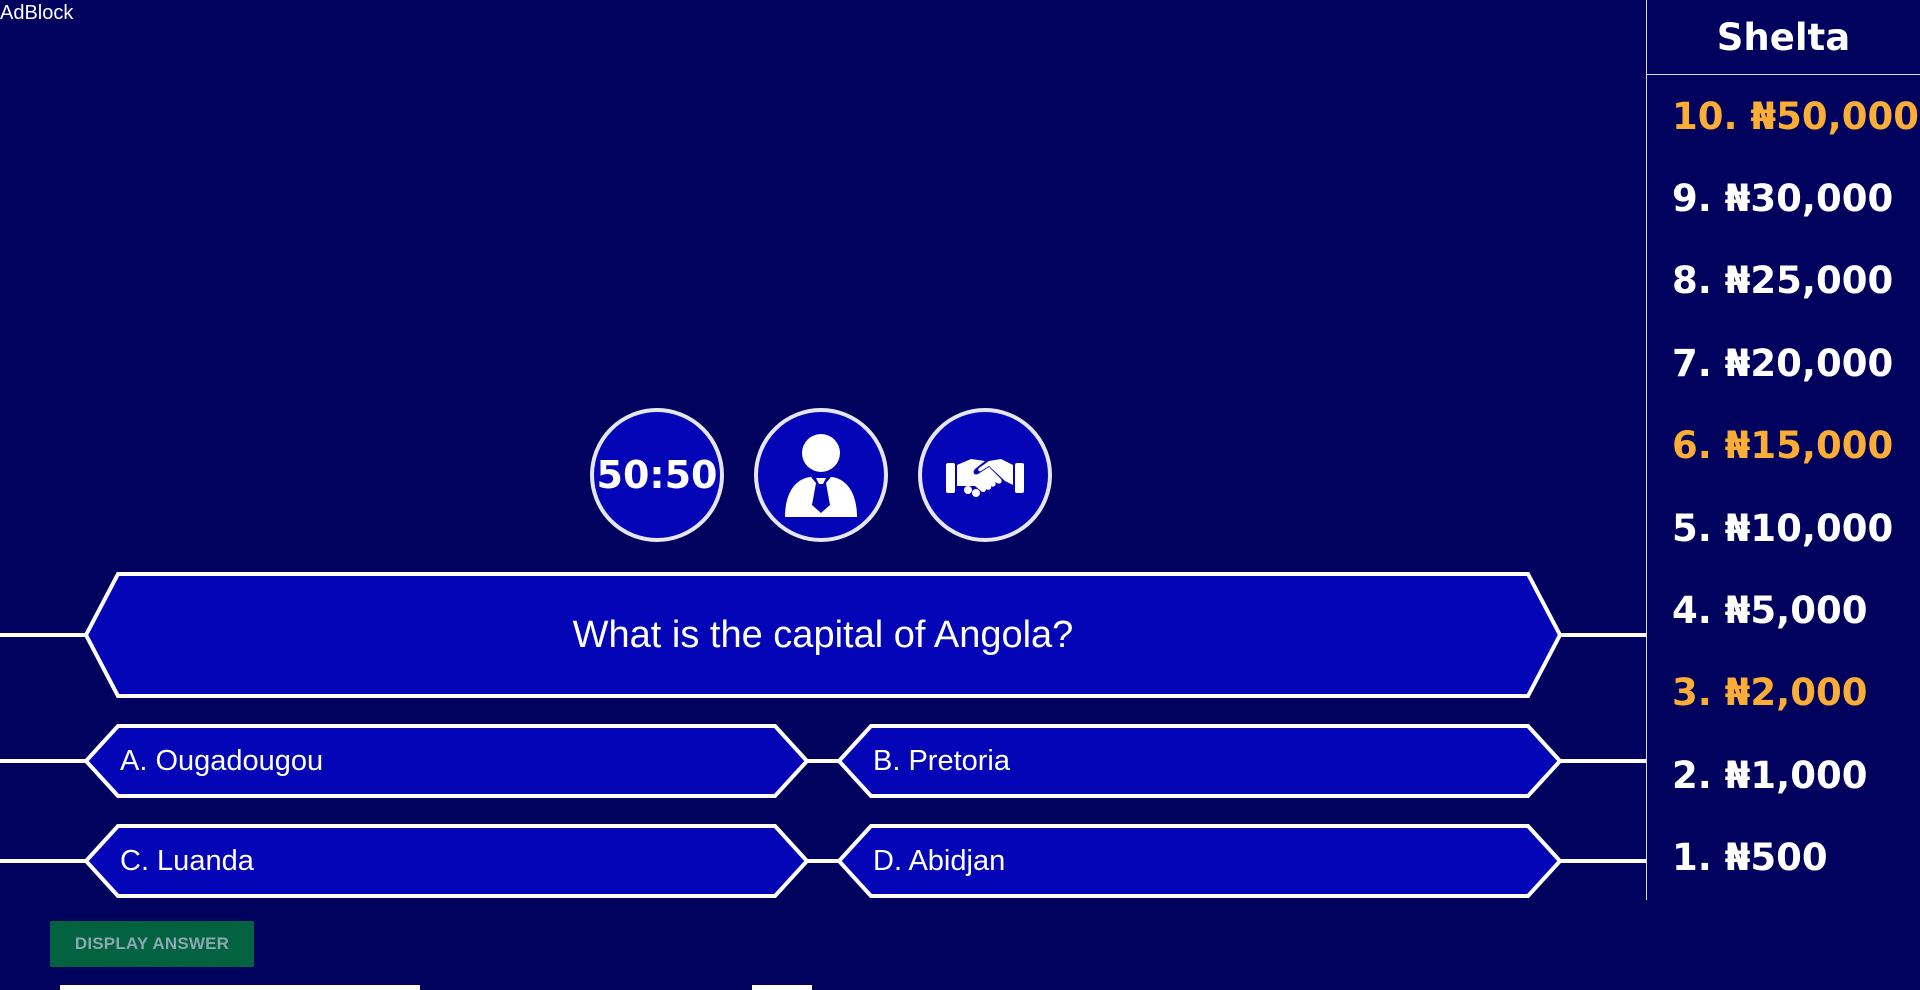  What do you see at coordinates (1783, 528) in the screenshot?
I see `ladder-item-5: 5. ₦10,000` at bounding box center [1783, 528].